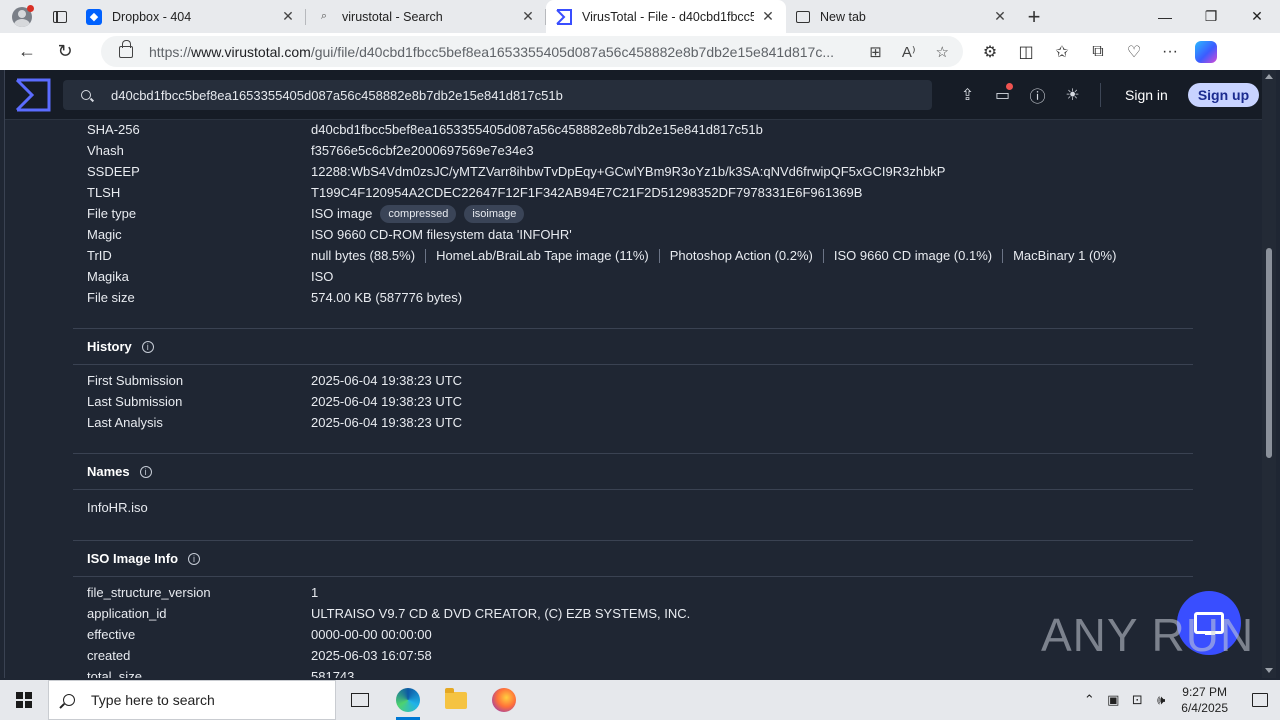 This screenshot has height=720, width=1280. What do you see at coordinates (990, 51) in the screenshot?
I see `extensions-icon: ⚙` at bounding box center [990, 51].